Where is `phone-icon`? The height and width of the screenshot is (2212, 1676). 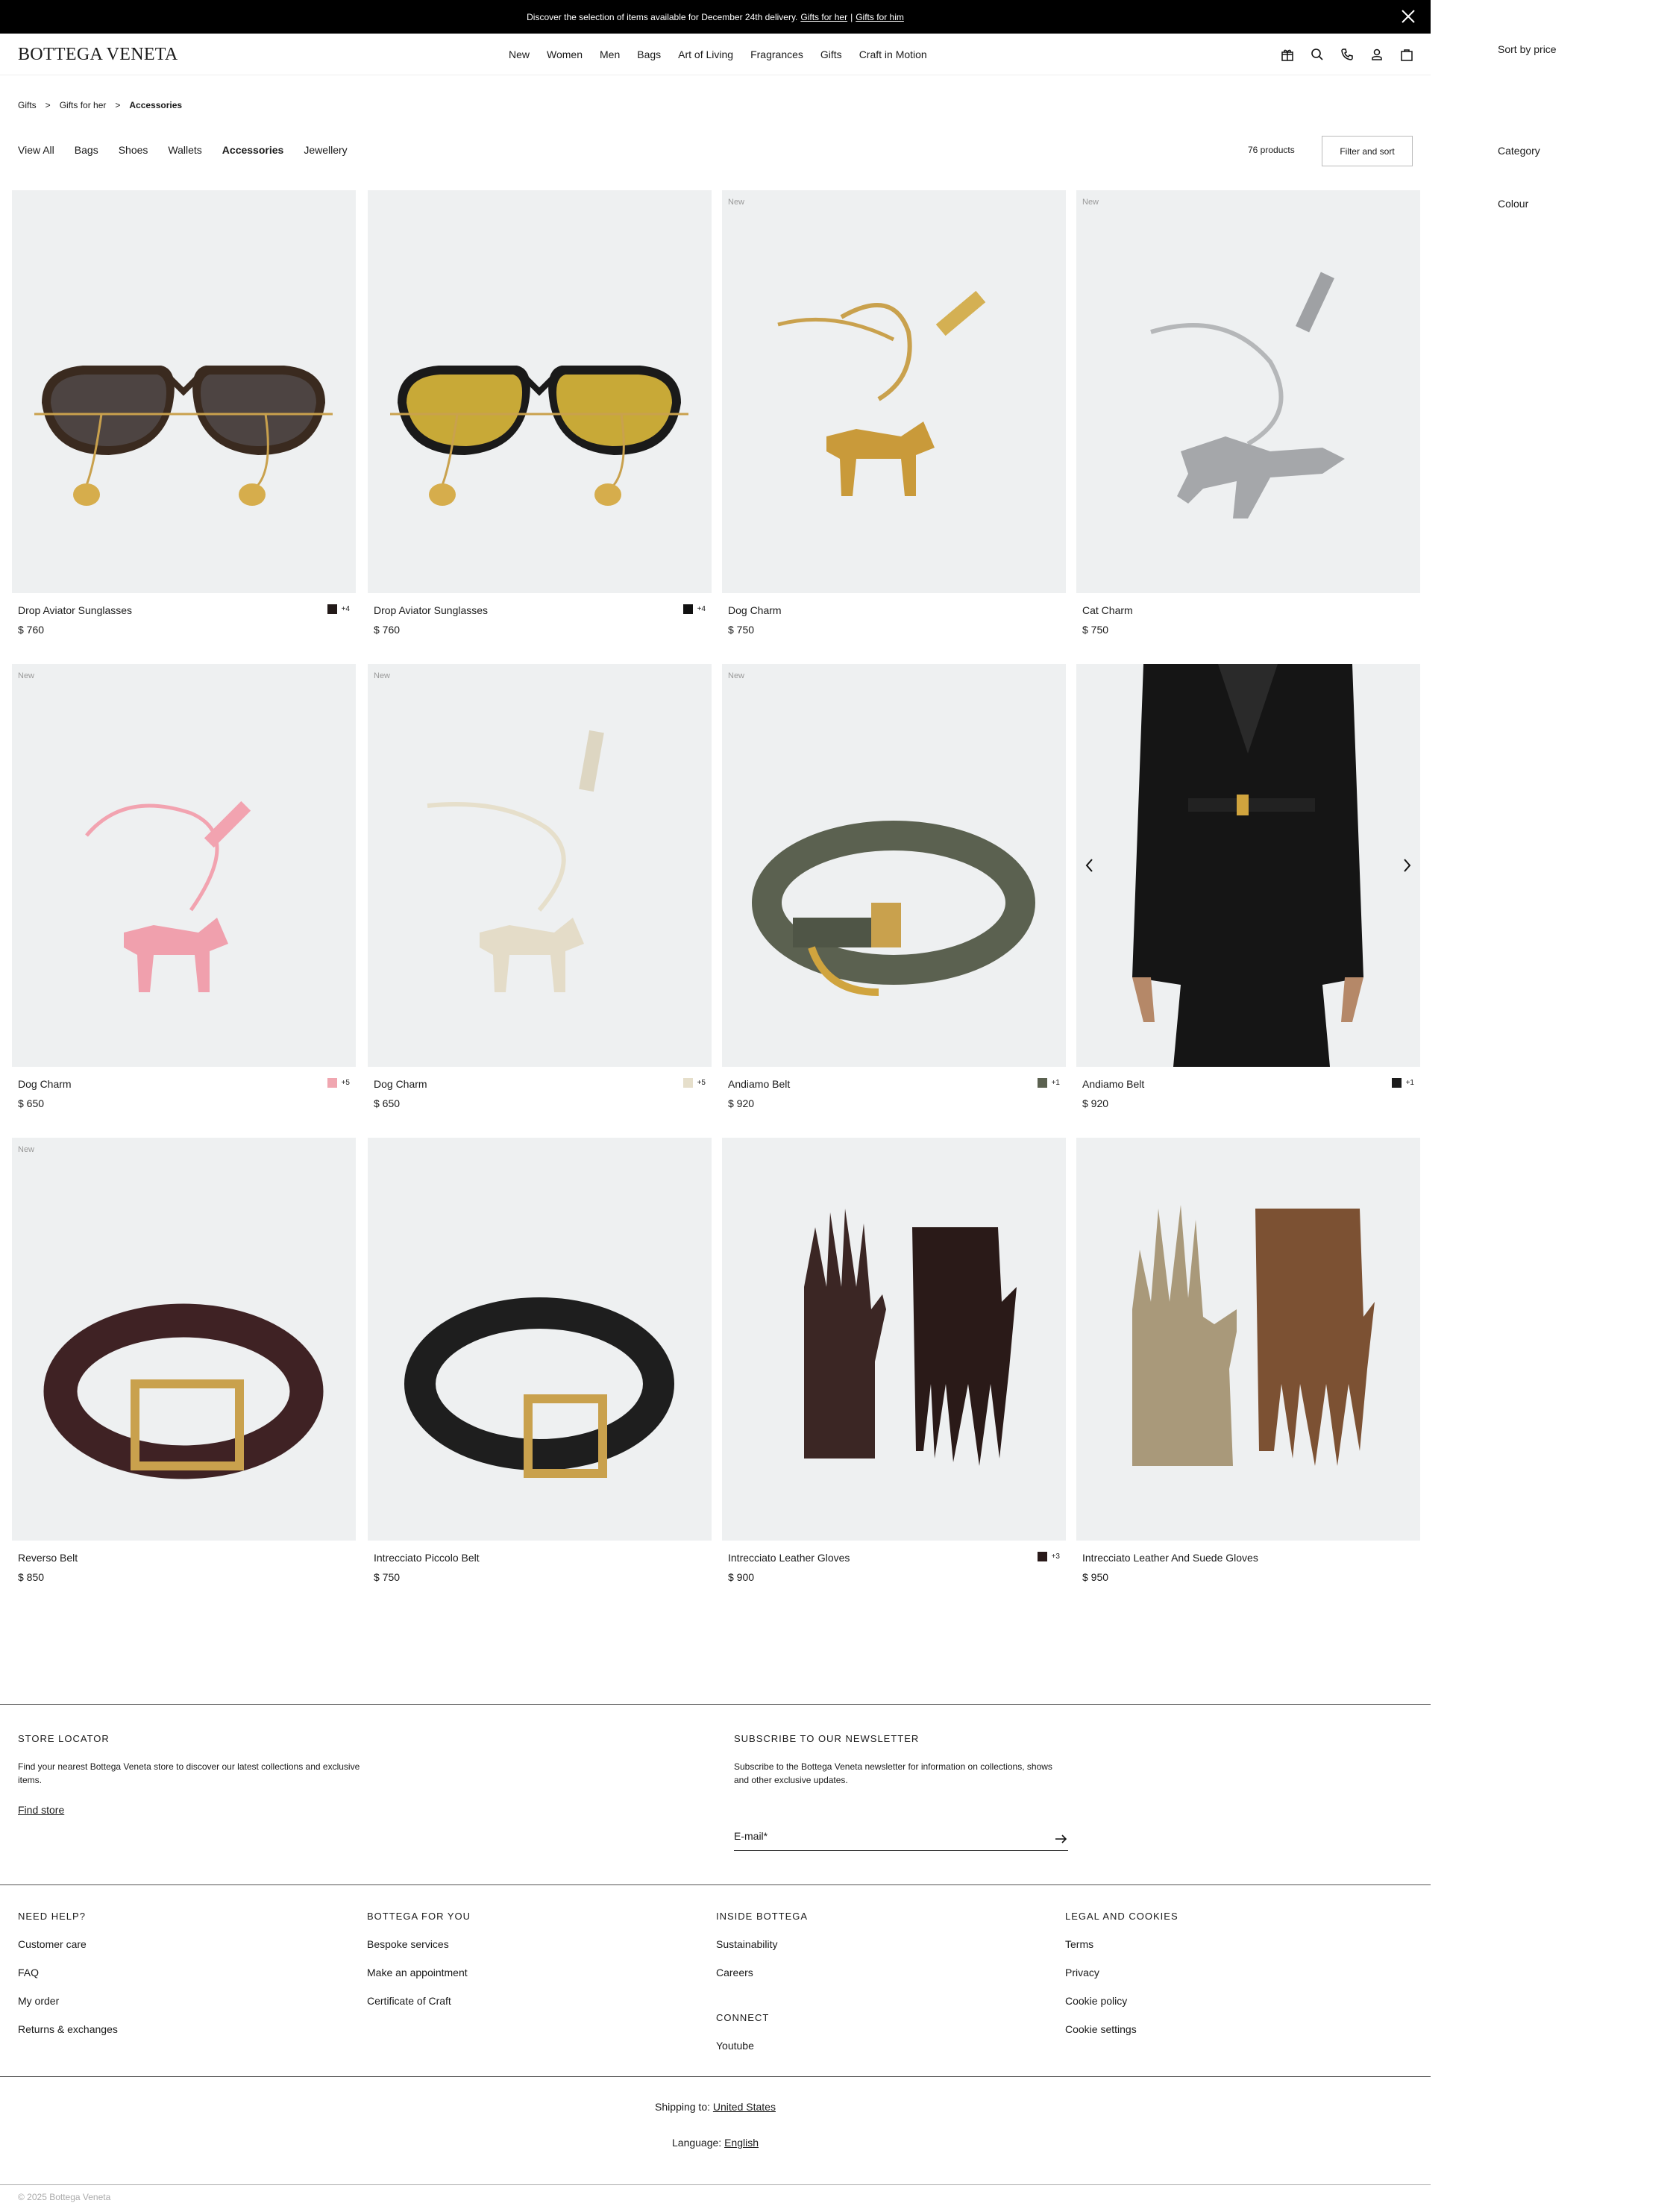
phone-icon is located at coordinates (1347, 54).